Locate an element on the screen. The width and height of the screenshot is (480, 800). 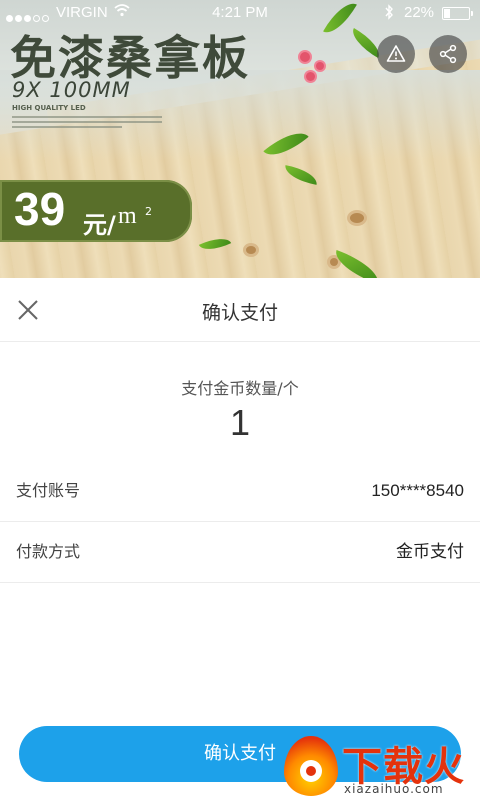
payment-method-row: 付款方式 金币支付 is located at coordinates (240, 552).